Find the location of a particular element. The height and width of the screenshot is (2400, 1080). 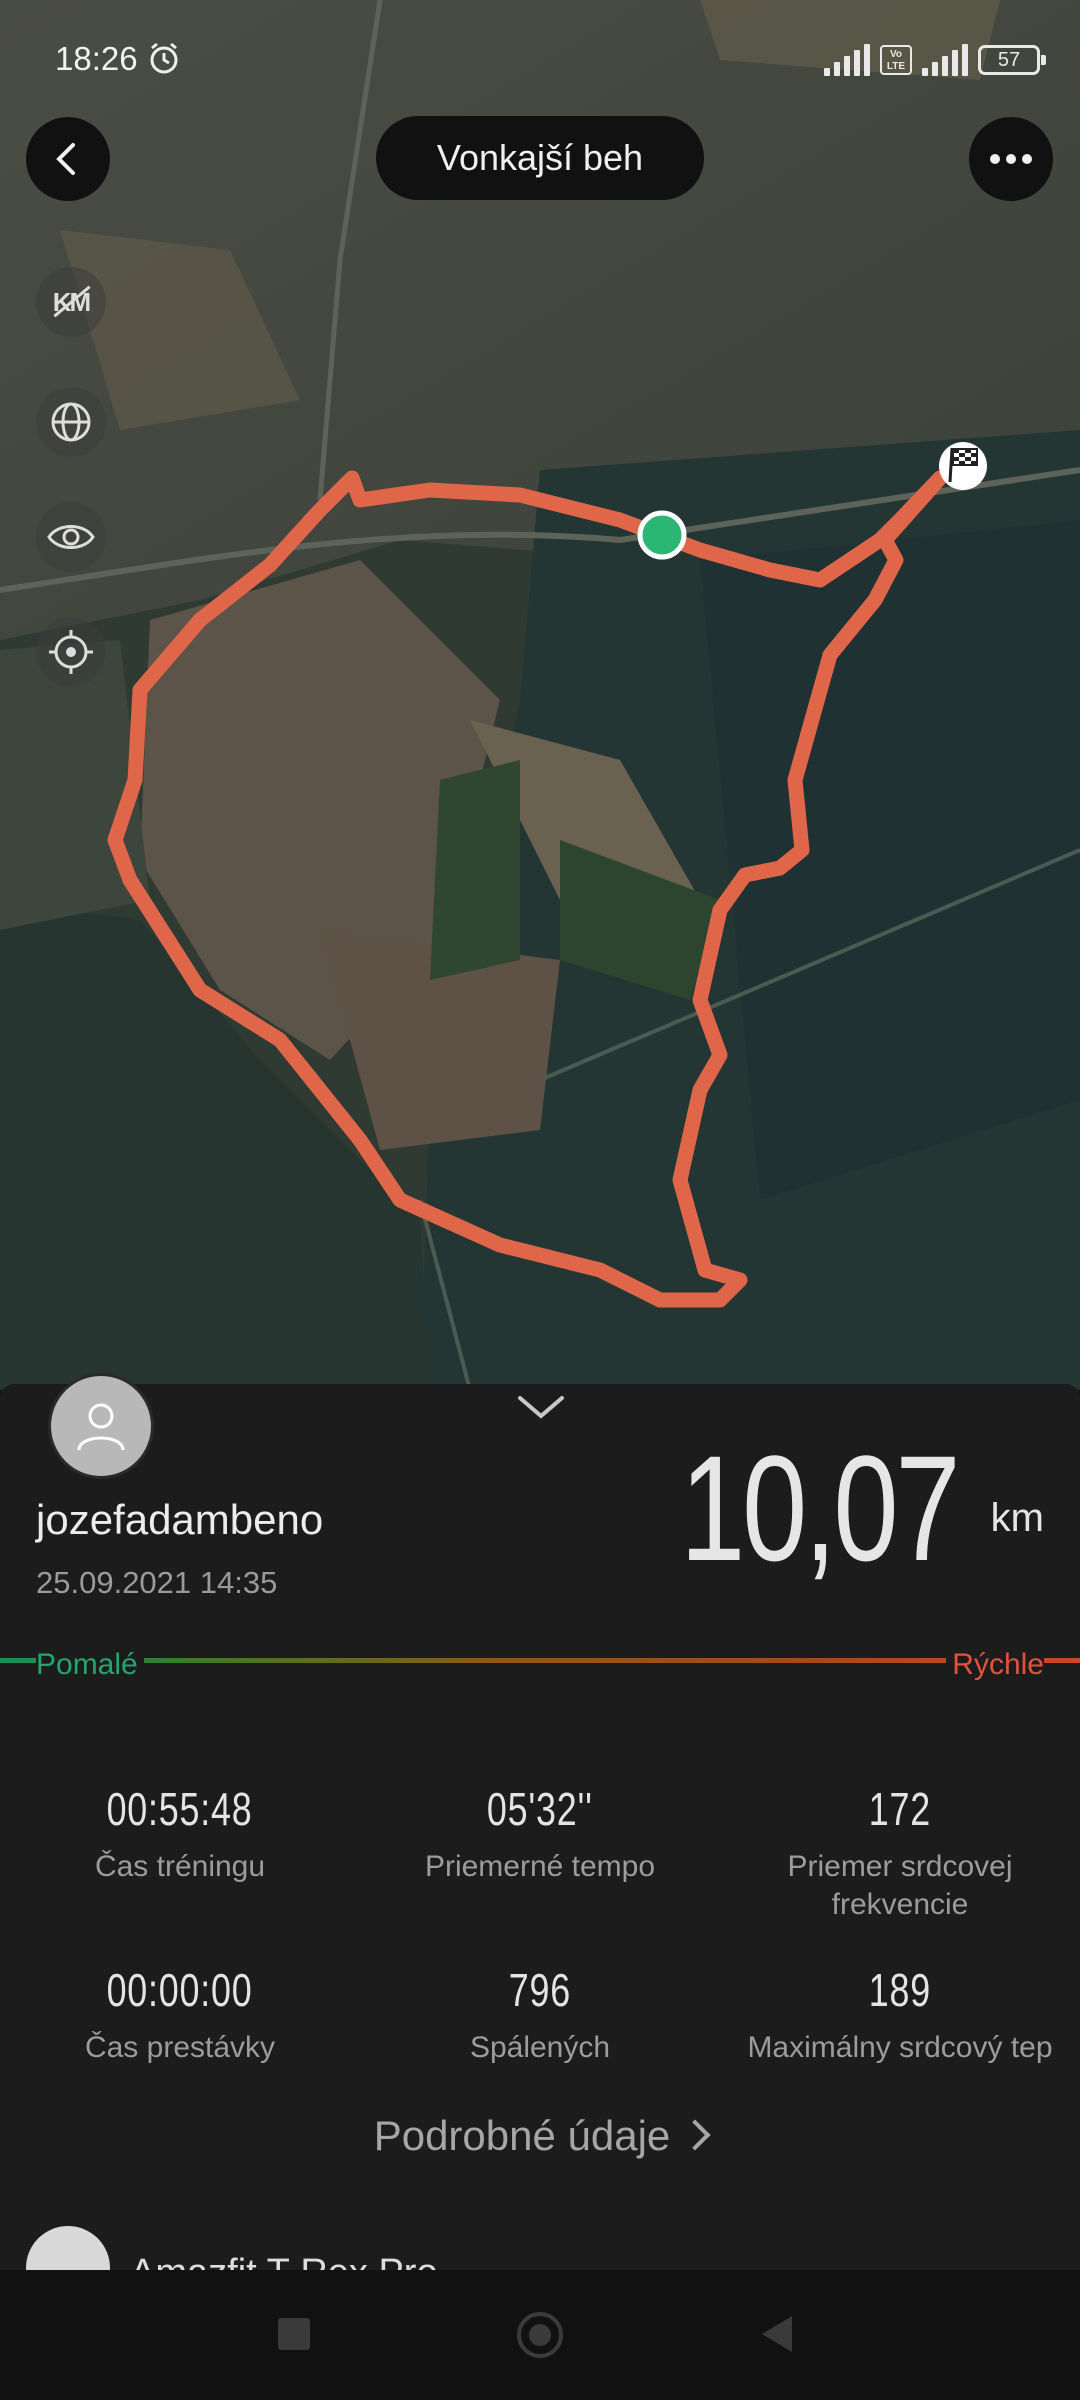

locate-icon is located at coordinates (71, 652).